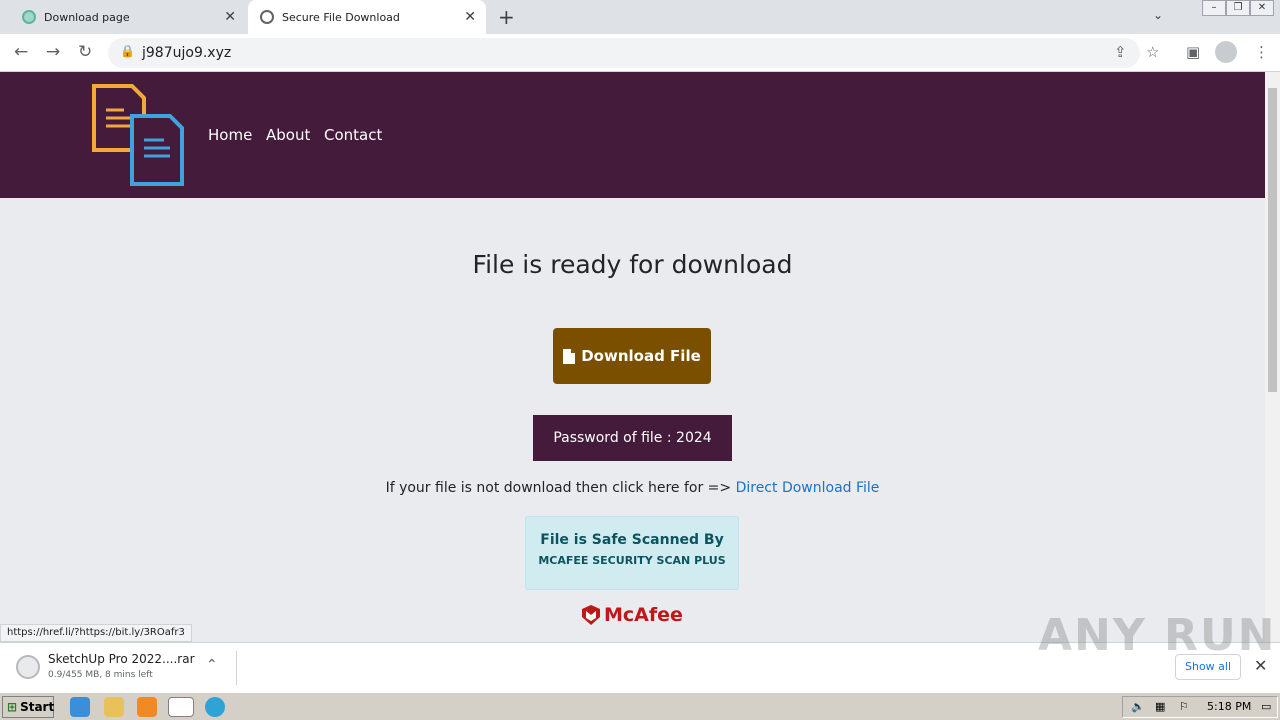 This screenshot has height=720, width=1280. I want to click on start-button: ⊞ Start, so click(28, 707).